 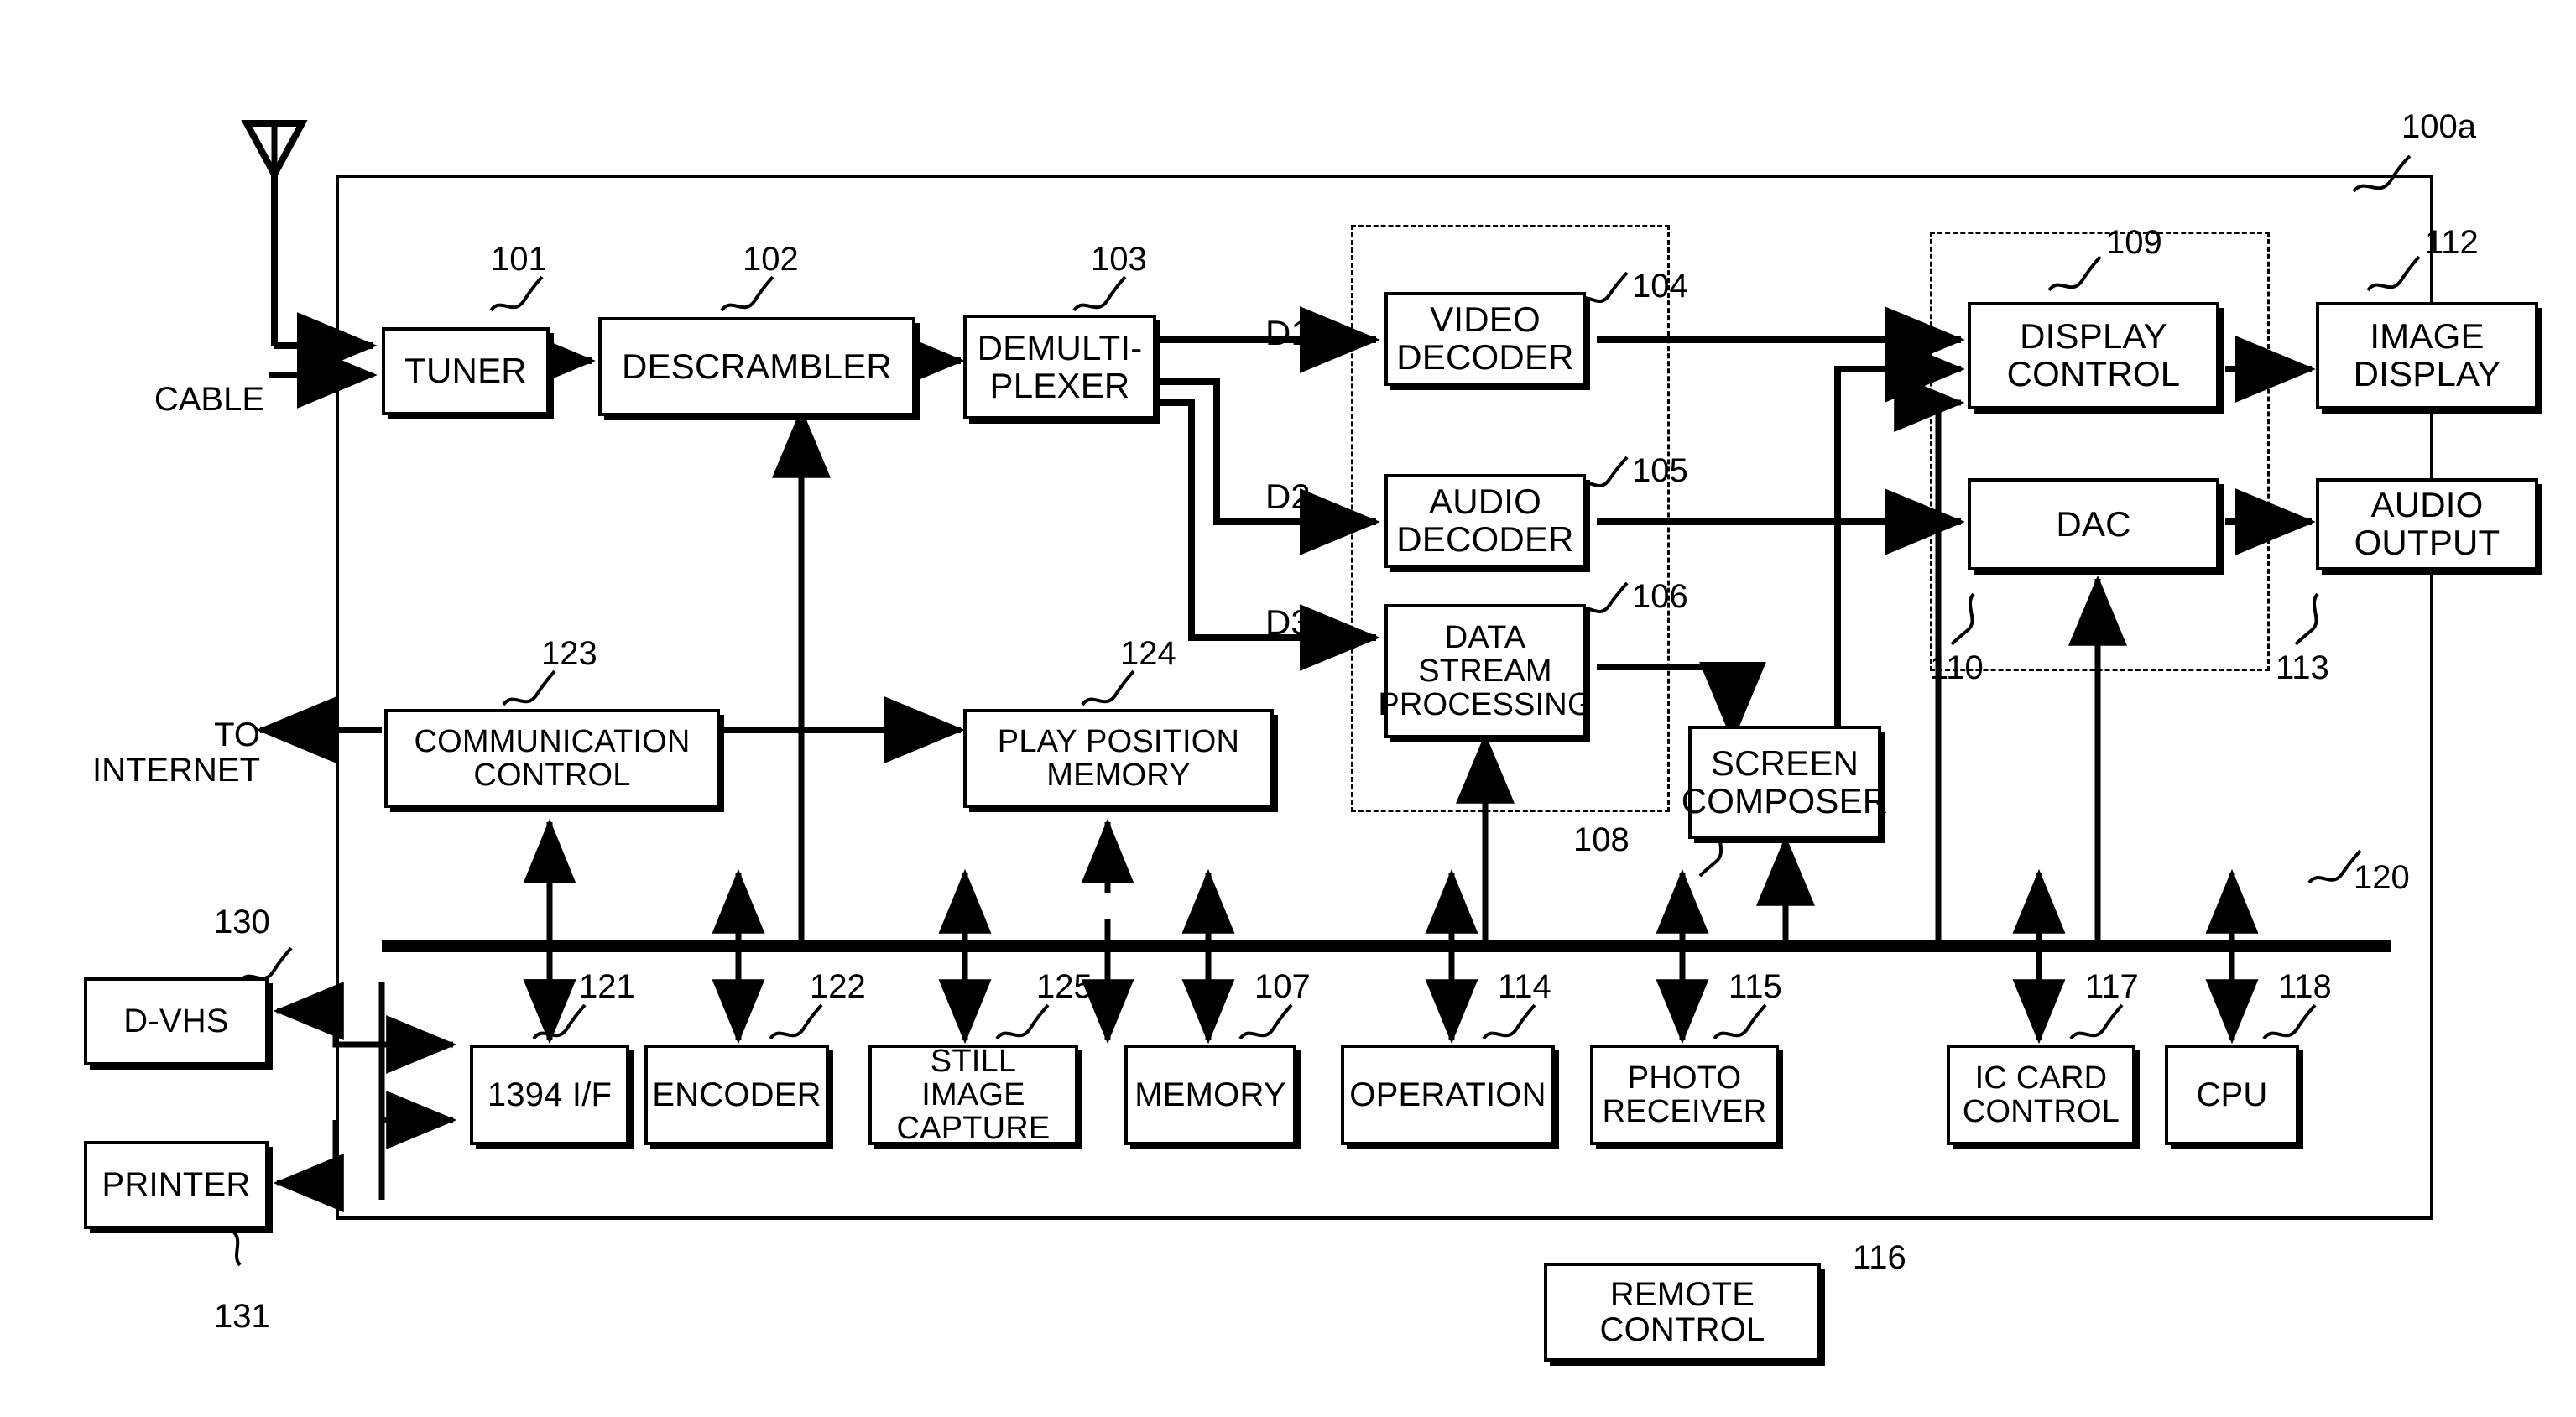 I want to click on block-audio-decoder: AUDIO DECODER, so click(x=1485, y=521).